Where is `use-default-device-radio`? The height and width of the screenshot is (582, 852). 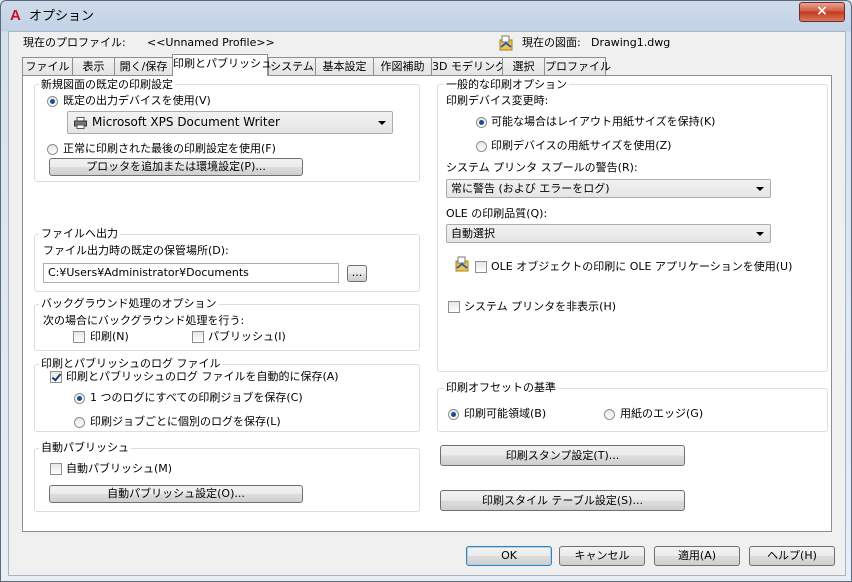
use-default-device-radio is located at coordinates (52, 101).